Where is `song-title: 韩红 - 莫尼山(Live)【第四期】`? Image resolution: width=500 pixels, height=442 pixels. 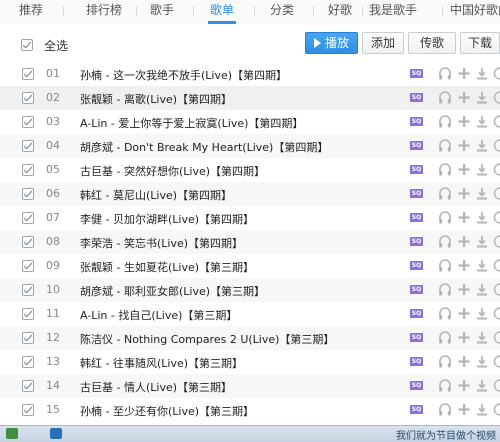 song-title: 韩红 - 莫尼山(Live)【第四期】 is located at coordinates (156, 195).